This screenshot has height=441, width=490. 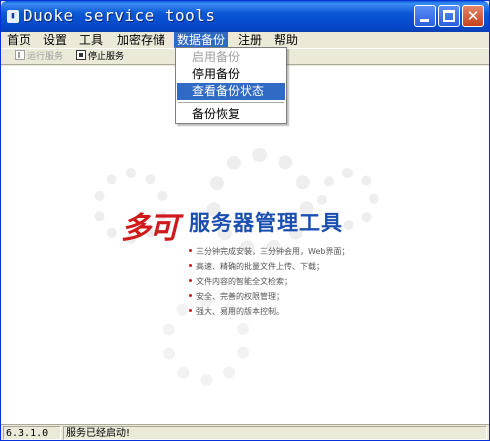 I want to click on menu-home: 首页, so click(x=19, y=40).